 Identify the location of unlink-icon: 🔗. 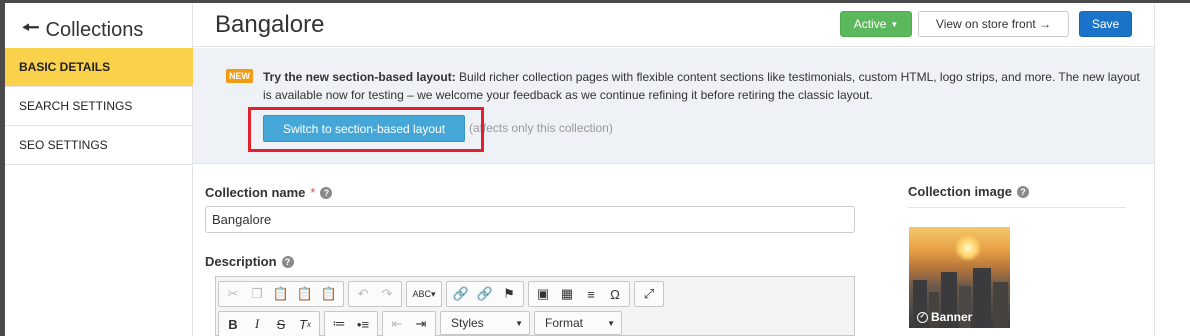
(485, 294).